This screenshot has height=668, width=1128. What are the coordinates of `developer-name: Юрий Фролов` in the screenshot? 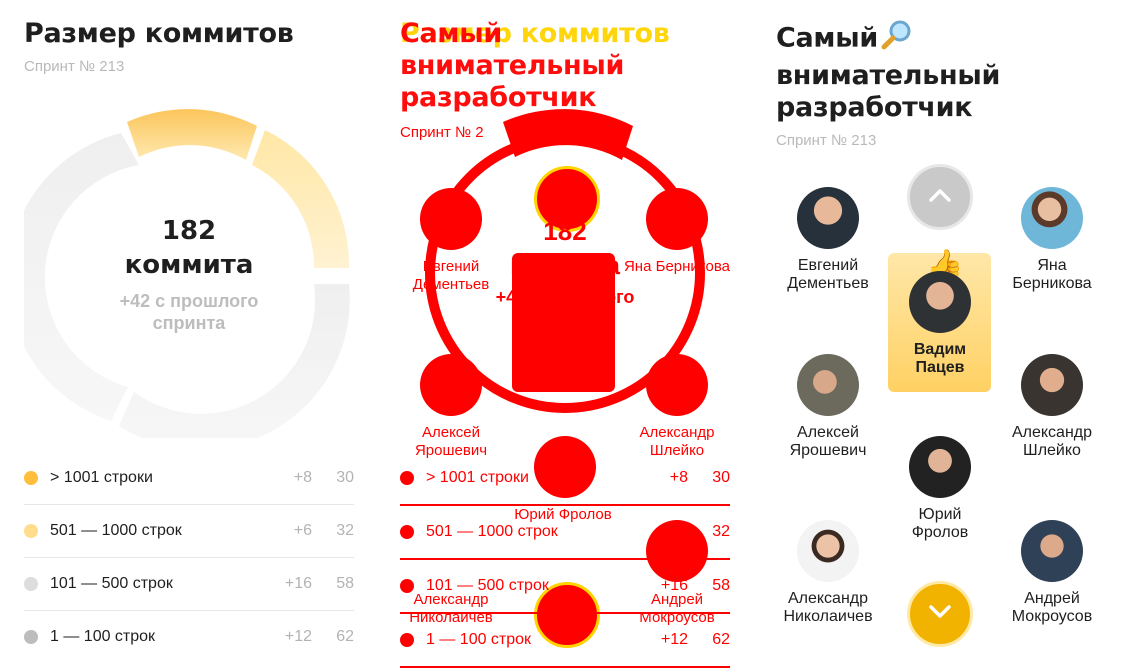 It's located at (940, 524).